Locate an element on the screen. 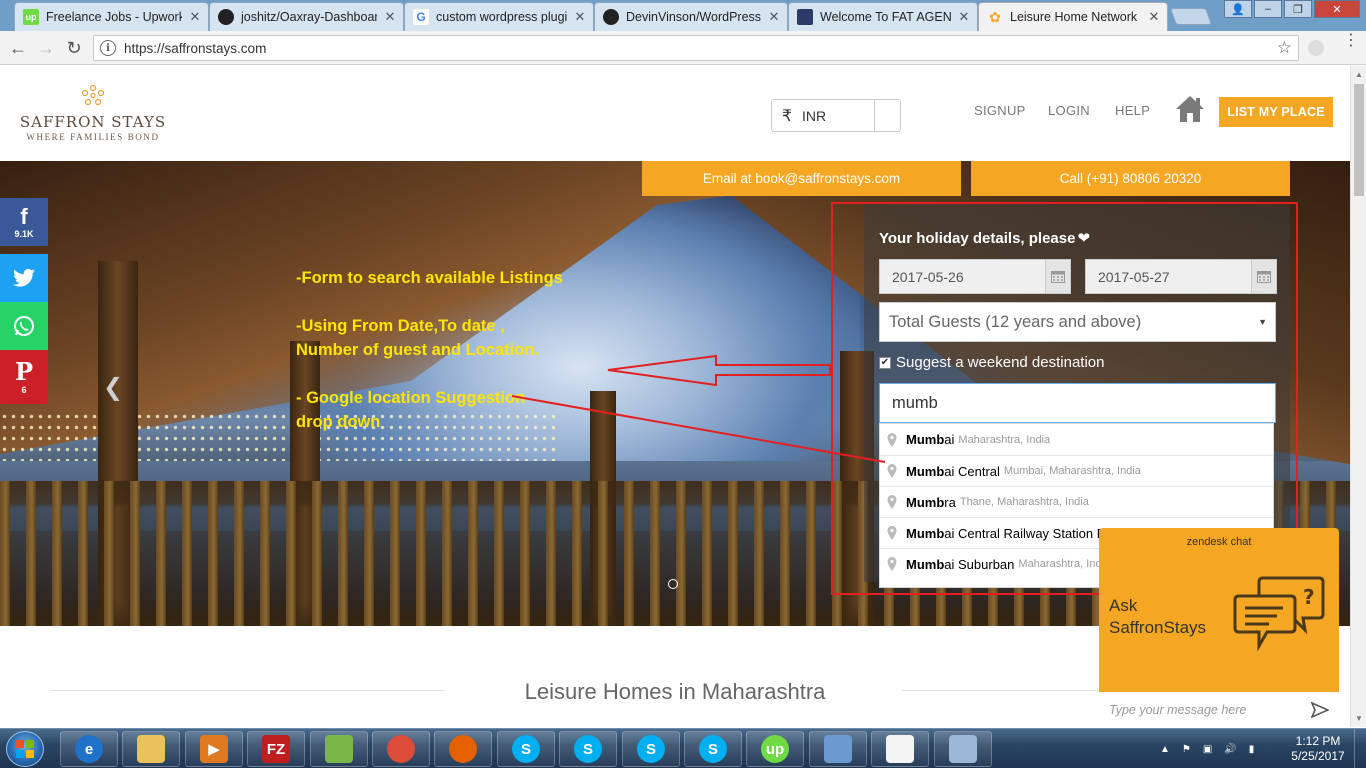 This screenshot has width=1366, height=768. taskbar-filezilla: FZ is located at coordinates (276, 749).